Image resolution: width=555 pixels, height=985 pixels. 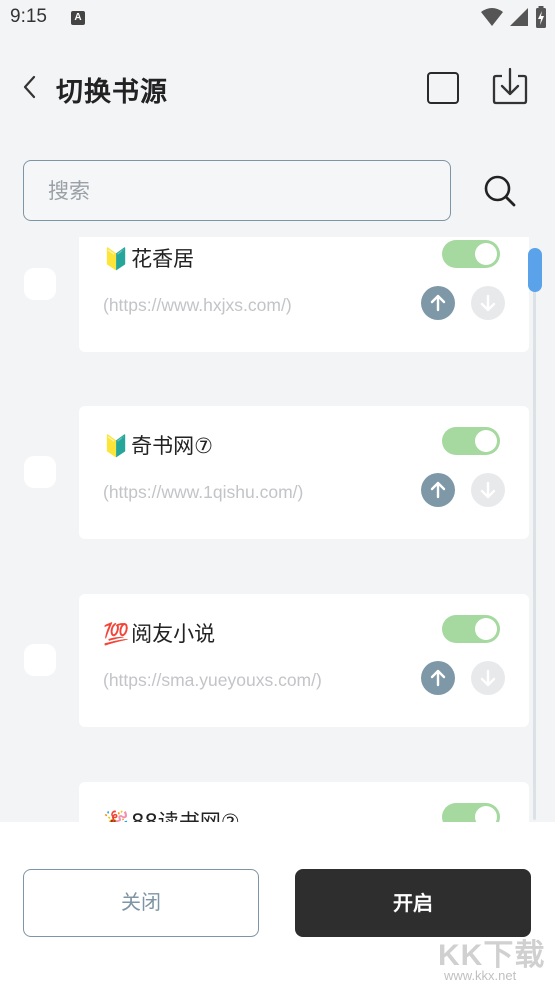 I want to click on search-input, so click(x=237, y=190).